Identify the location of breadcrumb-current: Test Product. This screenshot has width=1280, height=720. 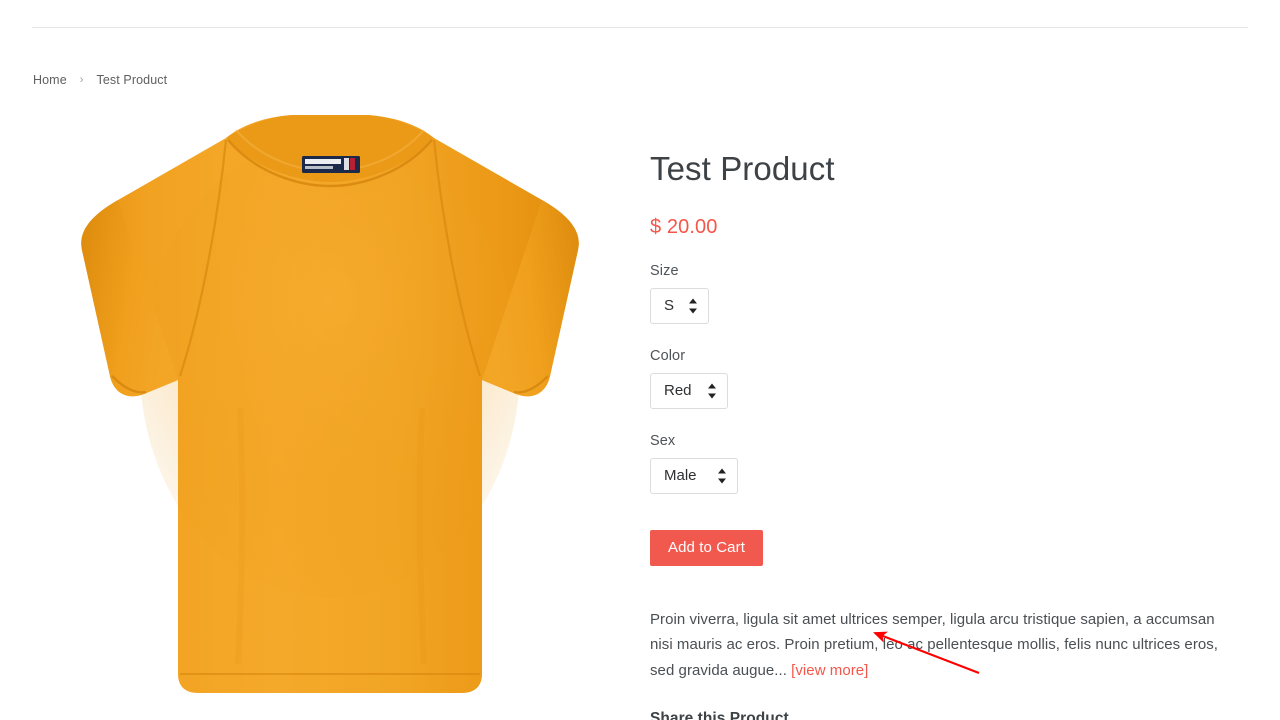
(132, 80).